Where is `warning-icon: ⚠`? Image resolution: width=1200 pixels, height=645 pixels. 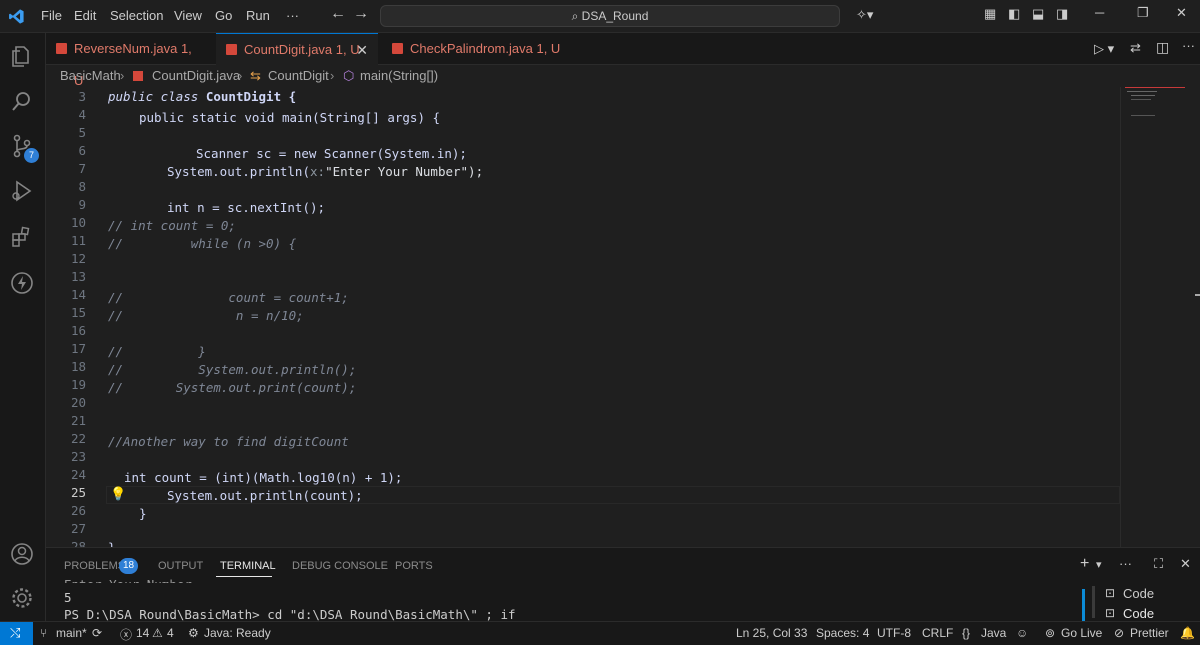 warning-icon: ⚠ is located at coordinates (157, 633).